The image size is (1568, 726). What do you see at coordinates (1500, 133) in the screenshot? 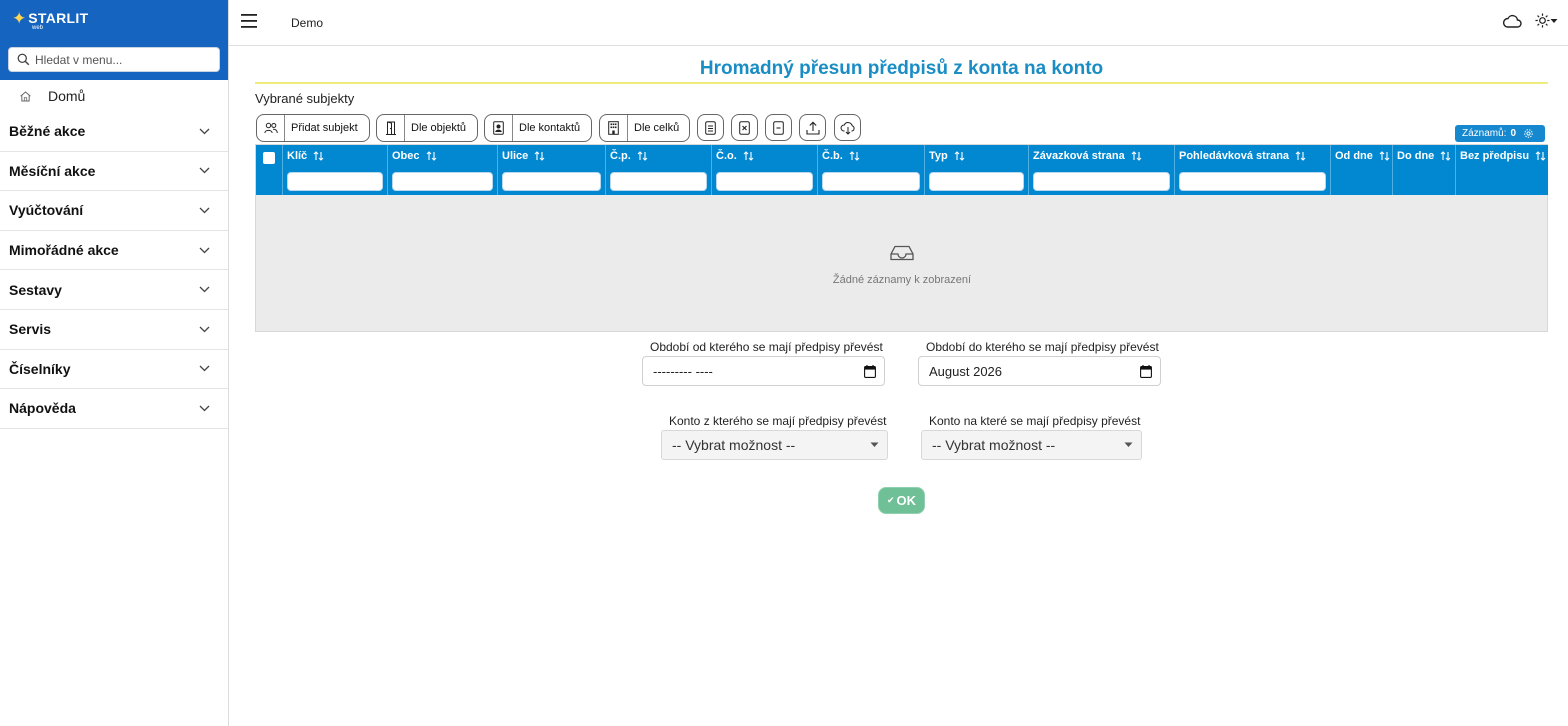
I see `records-counter: Záznamů: 0` at bounding box center [1500, 133].